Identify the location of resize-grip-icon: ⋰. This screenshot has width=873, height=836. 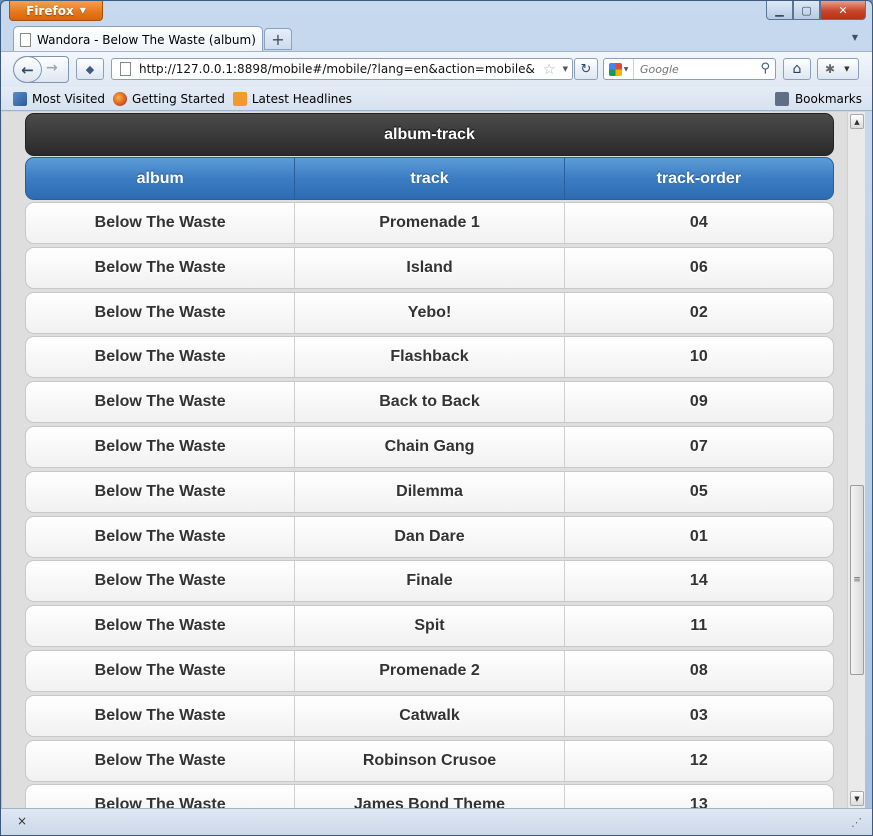
(856, 822).